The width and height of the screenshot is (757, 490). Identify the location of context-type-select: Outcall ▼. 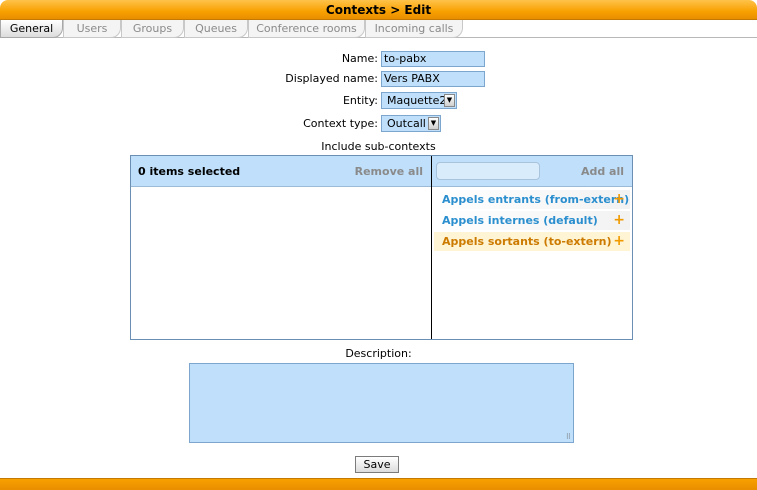
(411, 123).